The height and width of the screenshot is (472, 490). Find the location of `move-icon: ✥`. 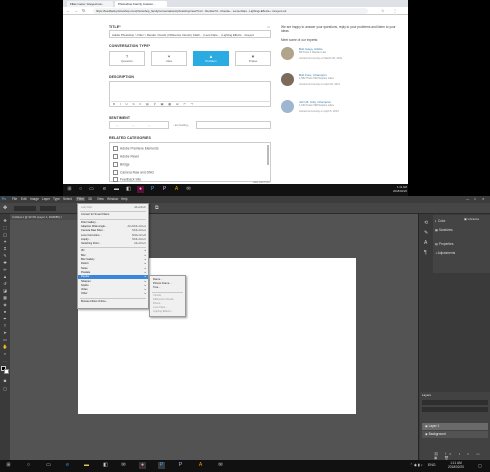

move-icon: ✥ is located at coordinates (5, 220).